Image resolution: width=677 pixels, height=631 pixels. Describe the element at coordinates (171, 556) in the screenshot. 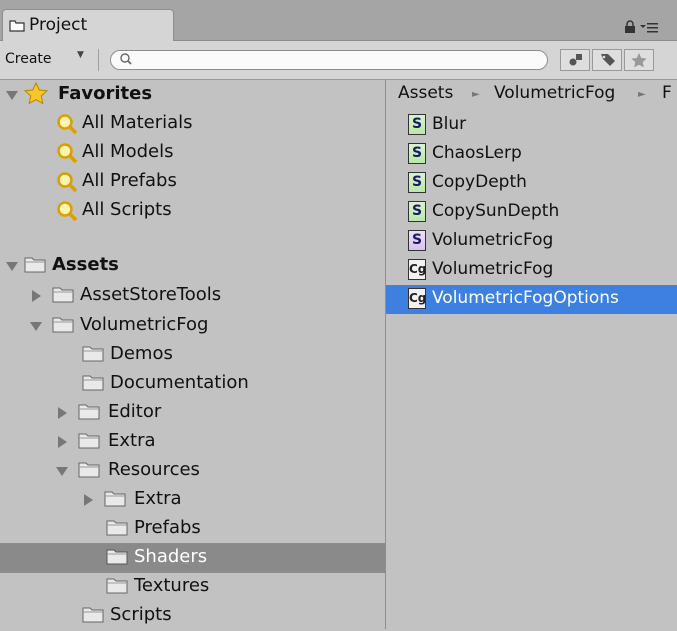

I see `tree-item-label: Shaders` at that location.